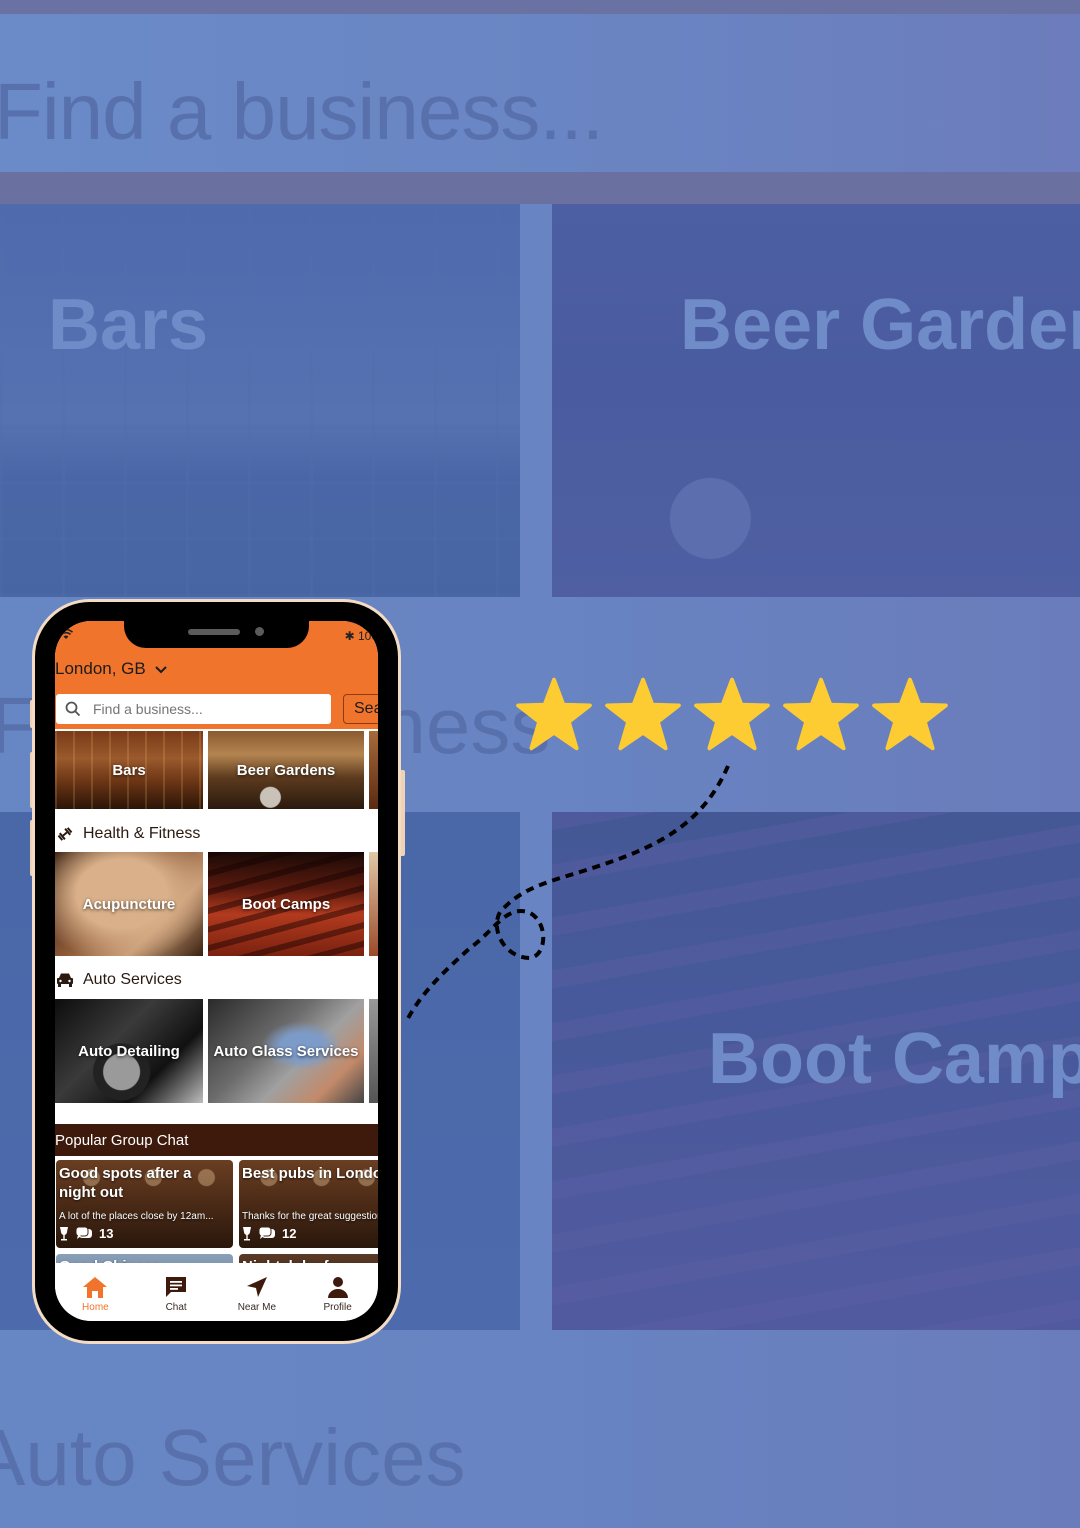 This screenshot has width=1080, height=1528. I want to click on chat-title-line: Best pubs in London, so click(310, 1173).